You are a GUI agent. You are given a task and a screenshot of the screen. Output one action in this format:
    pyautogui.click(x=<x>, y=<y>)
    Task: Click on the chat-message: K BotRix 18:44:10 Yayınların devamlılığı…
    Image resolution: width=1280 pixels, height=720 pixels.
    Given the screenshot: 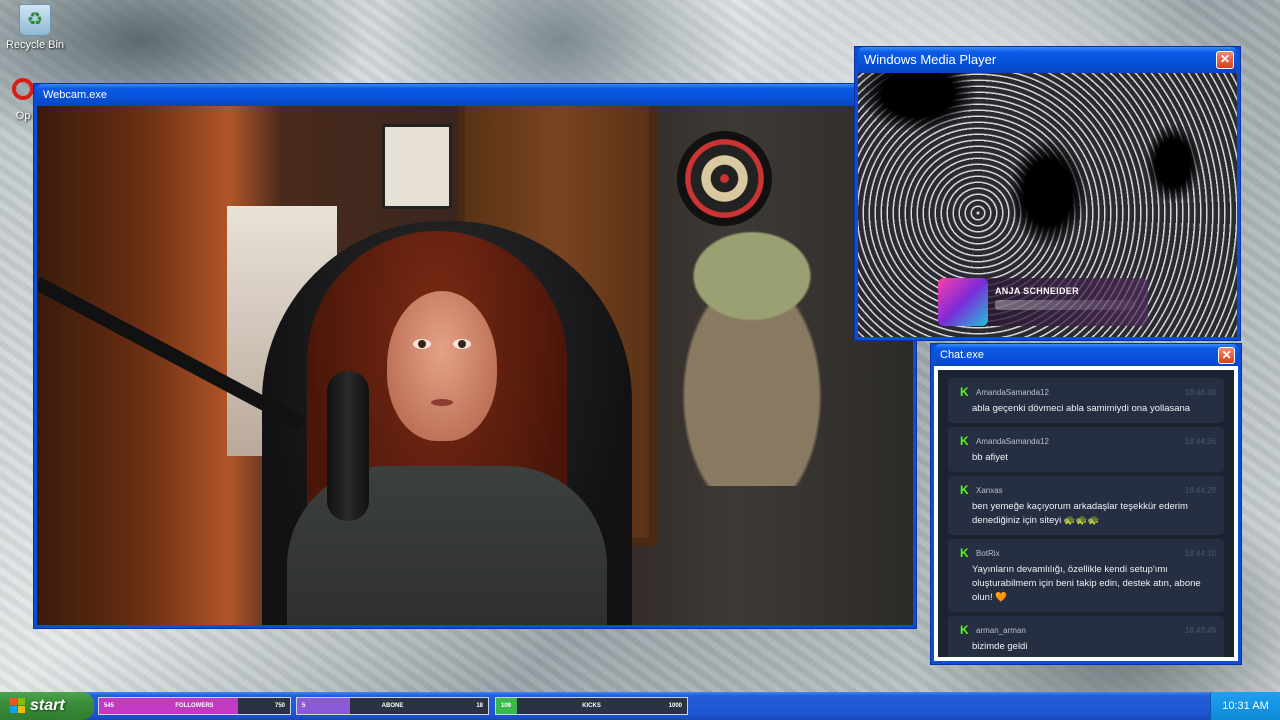 What is the action you would take?
    pyautogui.click(x=1086, y=575)
    